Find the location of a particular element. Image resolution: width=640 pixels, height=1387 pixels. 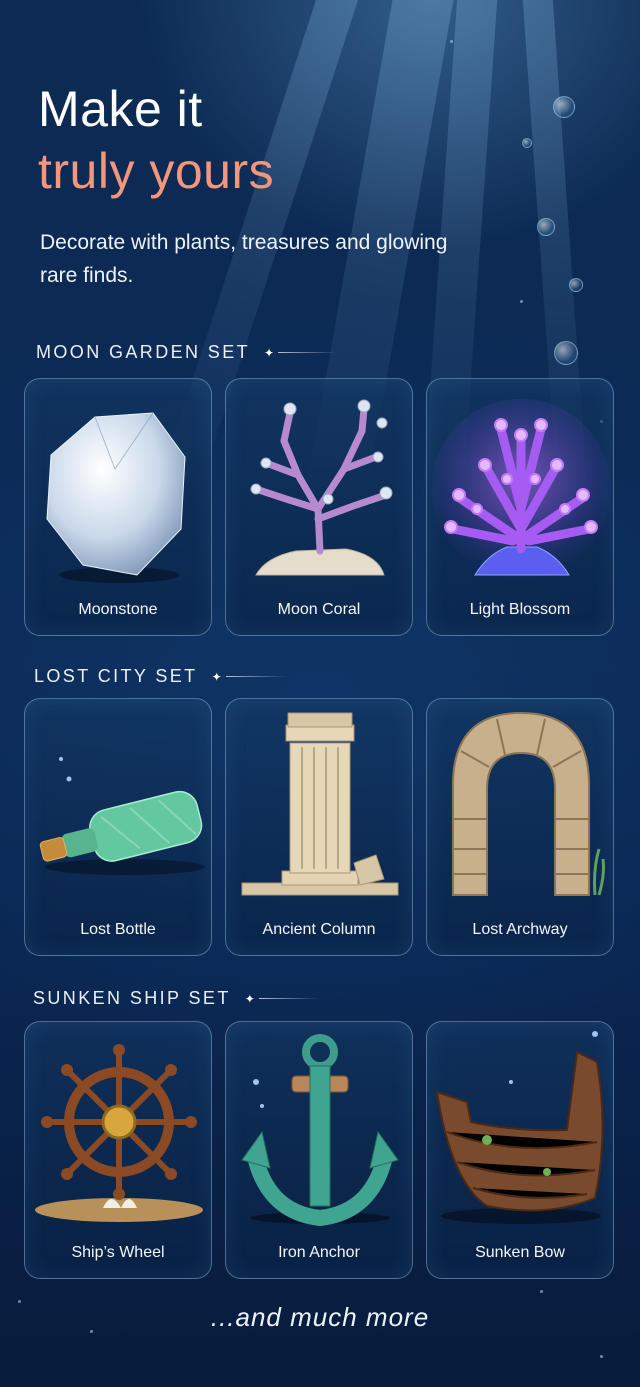

item-card-lost-bottle: Lost Bottle is located at coordinates (118, 827).